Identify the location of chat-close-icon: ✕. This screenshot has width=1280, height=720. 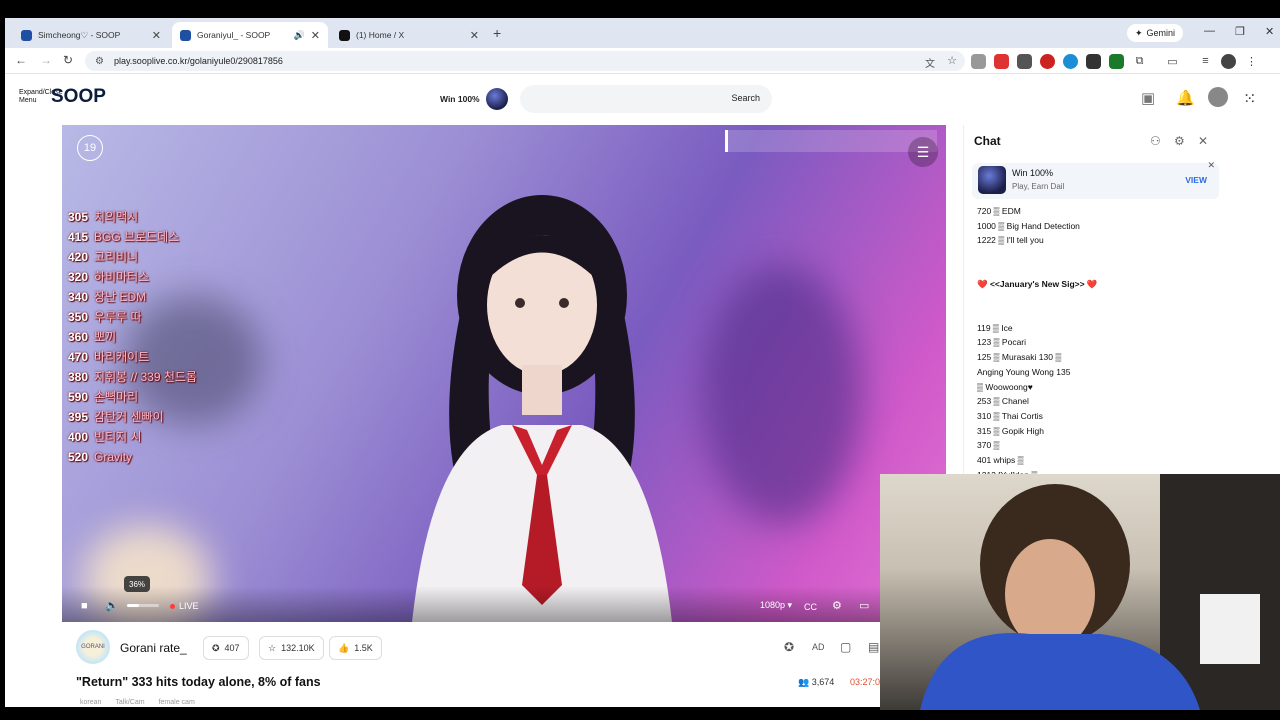
(1203, 141).